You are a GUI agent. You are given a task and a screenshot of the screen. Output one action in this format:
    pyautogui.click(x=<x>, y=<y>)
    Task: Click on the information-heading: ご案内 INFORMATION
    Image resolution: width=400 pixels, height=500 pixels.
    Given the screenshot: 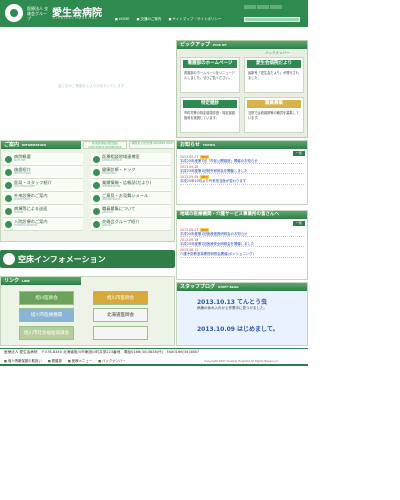 What is the action you would take?
    pyautogui.click(x=41, y=145)
    